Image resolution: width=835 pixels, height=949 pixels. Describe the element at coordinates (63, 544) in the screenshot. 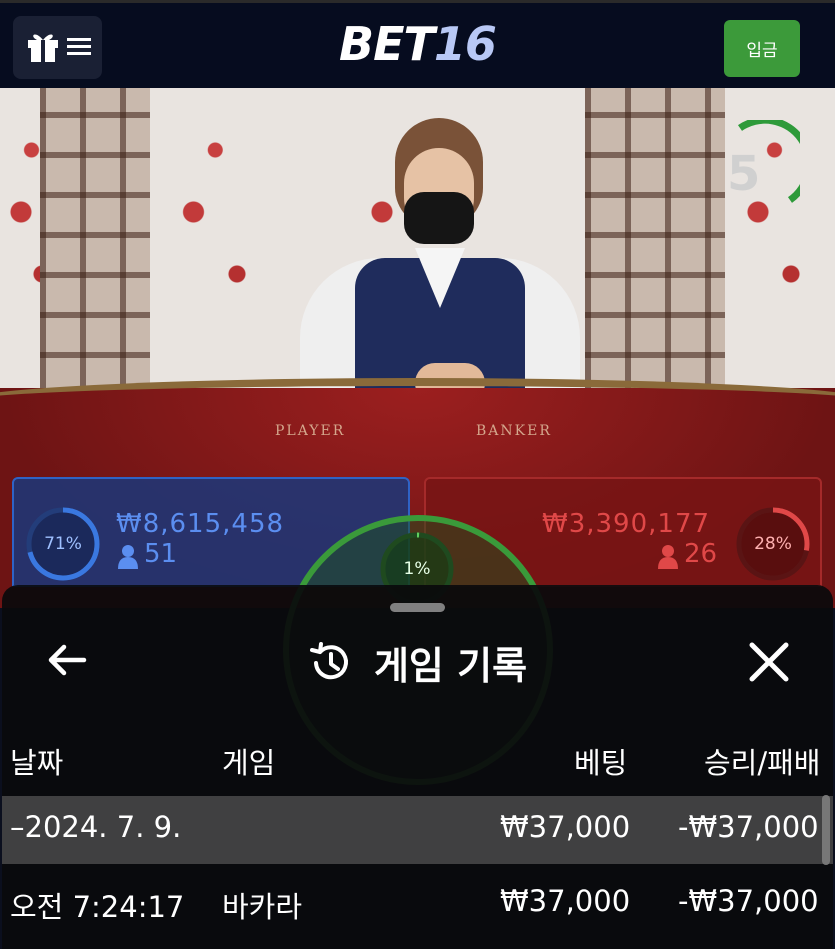

I see `player-percent: 71%` at that location.